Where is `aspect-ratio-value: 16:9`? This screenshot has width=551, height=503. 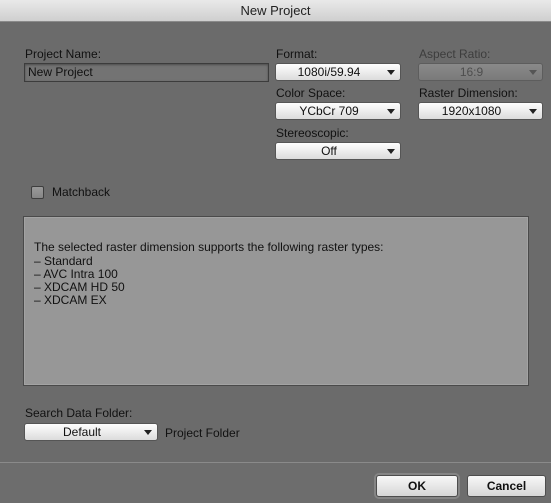
aspect-ratio-value: 16:9 is located at coordinates (471, 72).